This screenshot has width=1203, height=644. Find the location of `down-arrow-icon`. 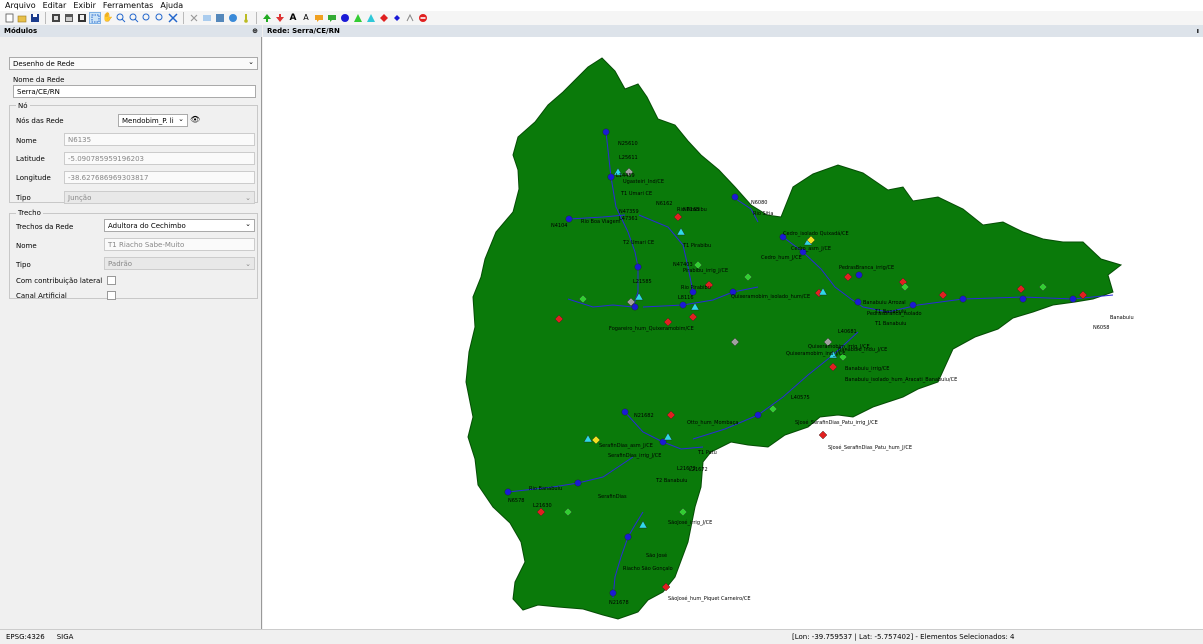

down-arrow-icon is located at coordinates (280, 18).